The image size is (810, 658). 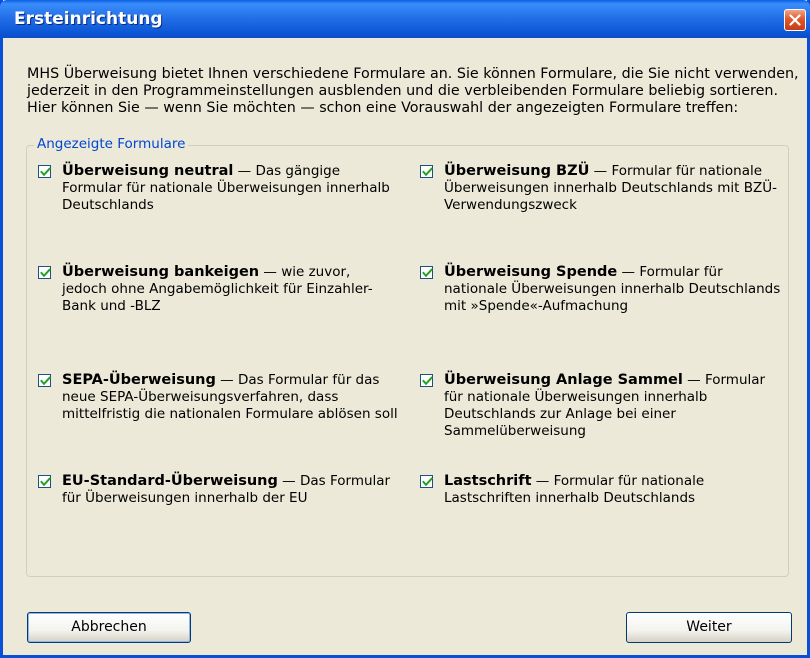 I want to click on option-title: EU-Standard-Überweisung, so click(x=170, y=481).